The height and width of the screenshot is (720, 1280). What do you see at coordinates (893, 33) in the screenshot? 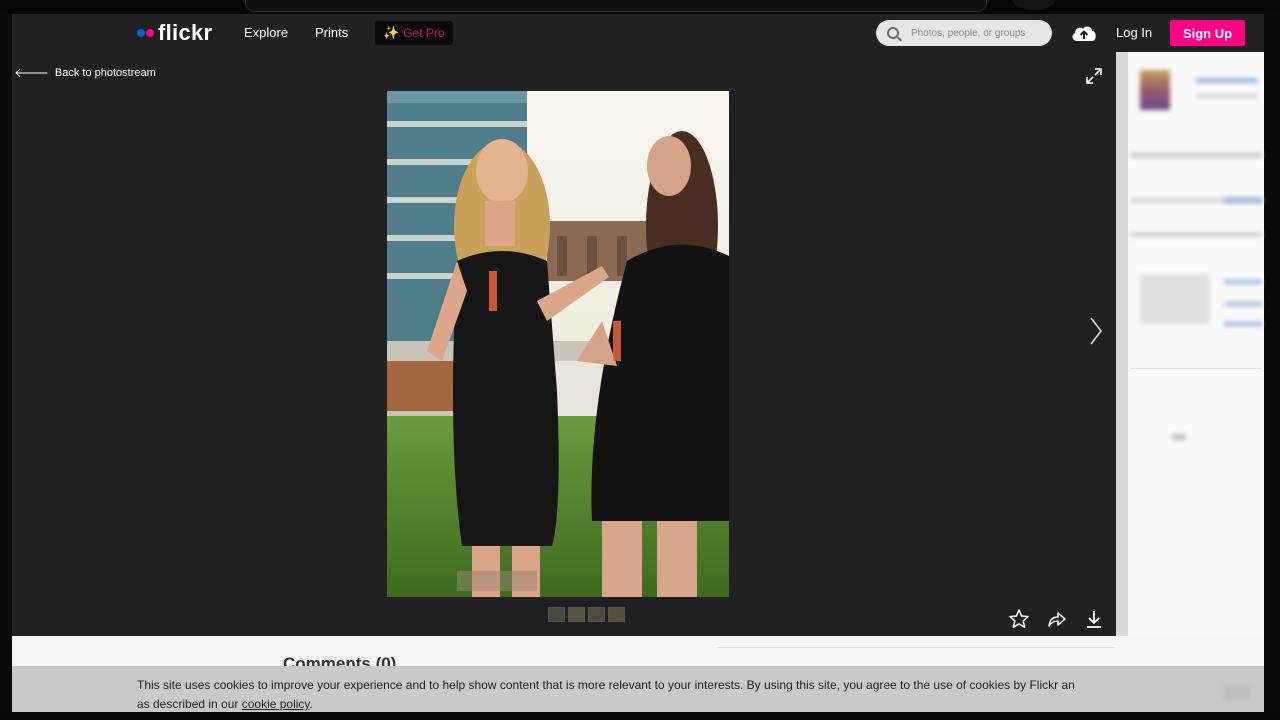
I see `search-icon` at bounding box center [893, 33].